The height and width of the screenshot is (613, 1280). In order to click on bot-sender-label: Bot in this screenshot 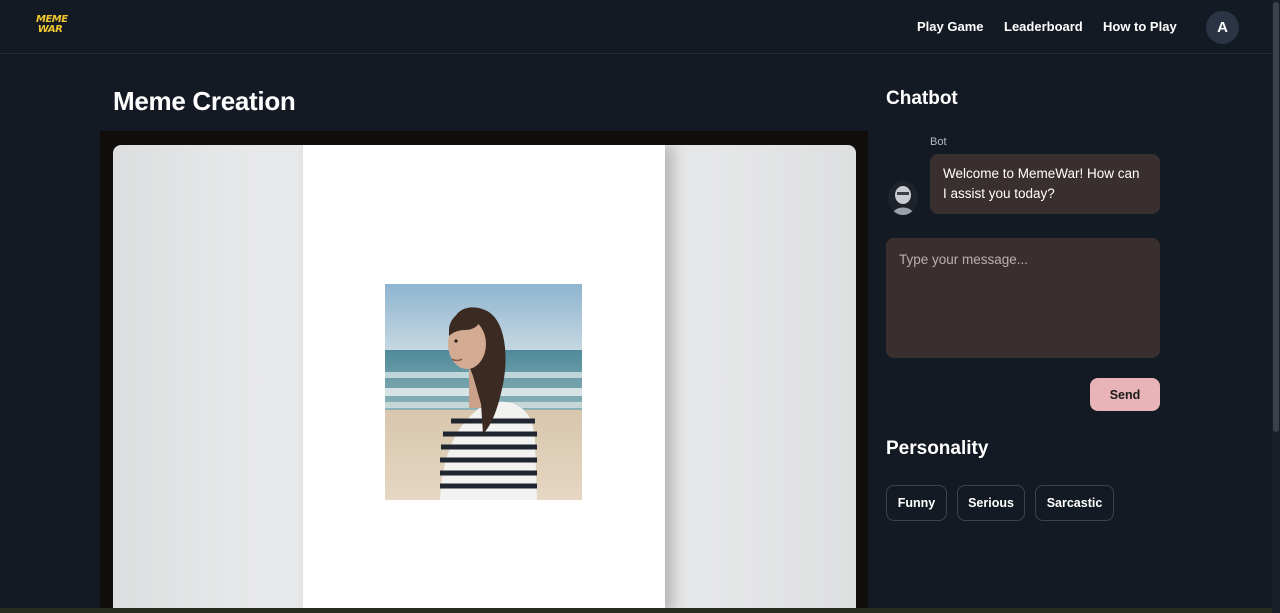, I will do `click(938, 142)`.